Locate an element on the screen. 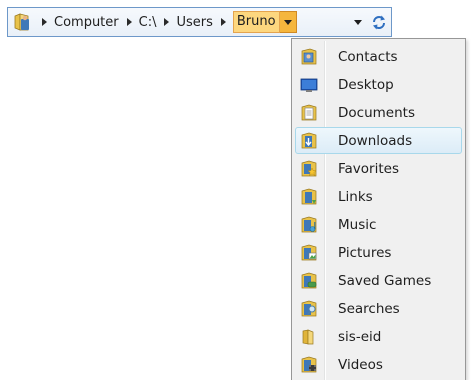 The height and width of the screenshot is (380, 472). breadcrumb-dropdown-button is located at coordinates (288, 22).